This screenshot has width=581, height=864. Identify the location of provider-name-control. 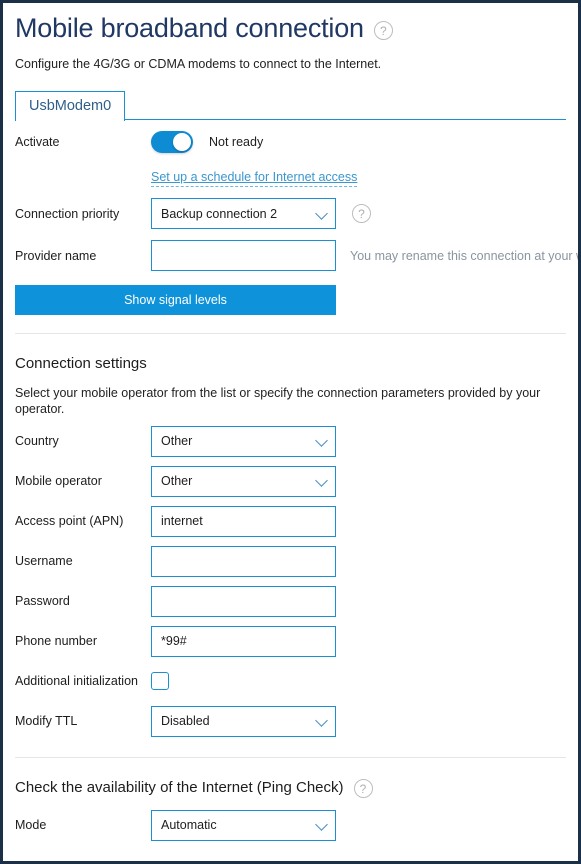
(243, 255).